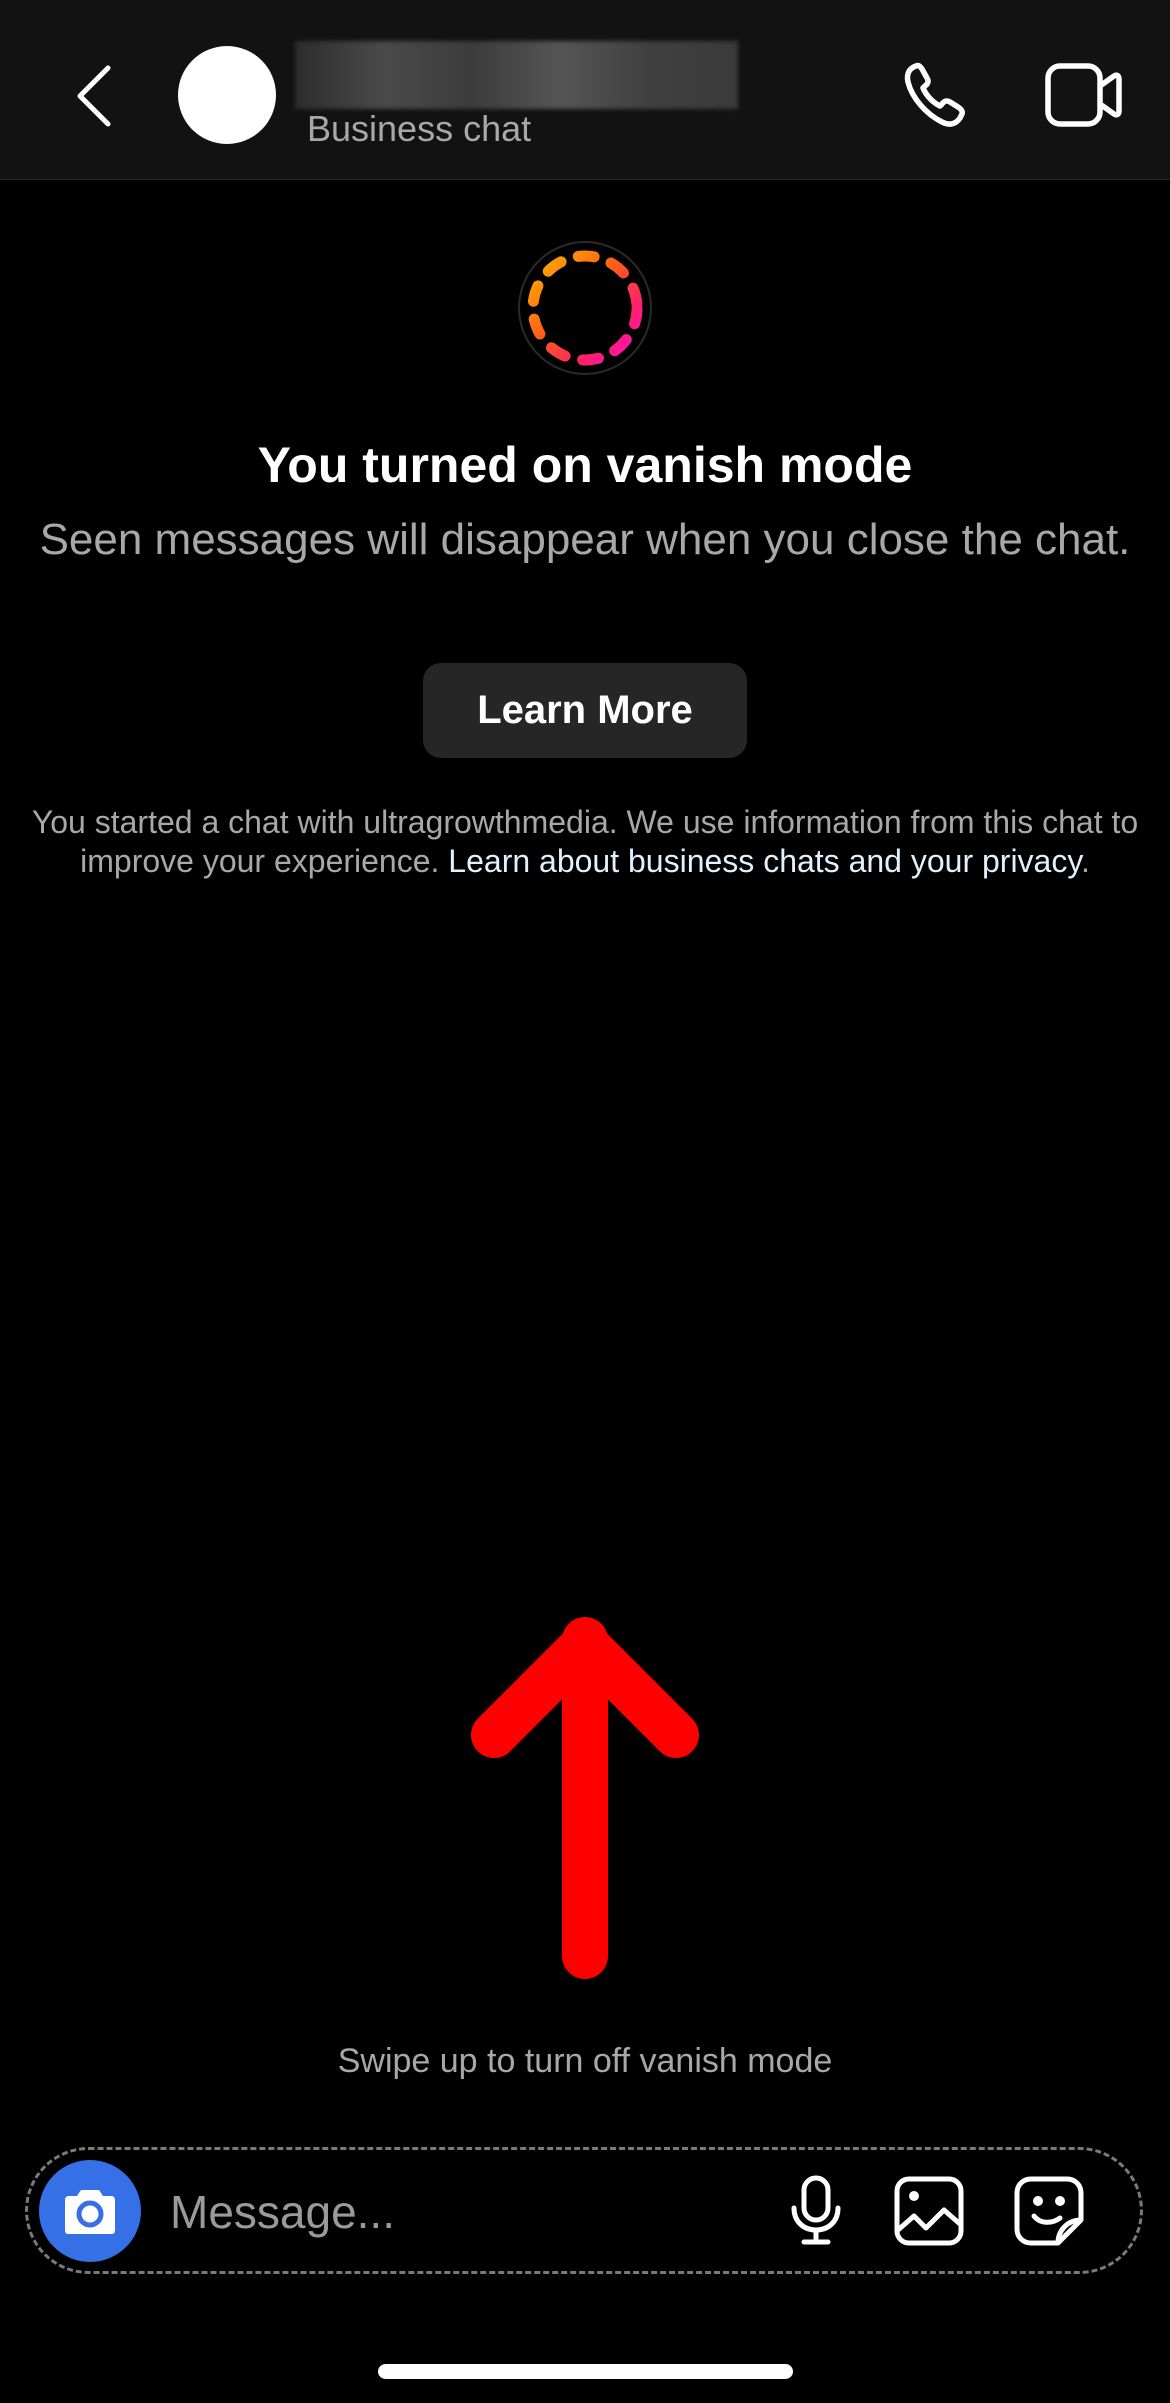  Describe the element at coordinates (585, 465) in the screenshot. I see `vanish-mode-title: You turned on vanish mode` at that location.